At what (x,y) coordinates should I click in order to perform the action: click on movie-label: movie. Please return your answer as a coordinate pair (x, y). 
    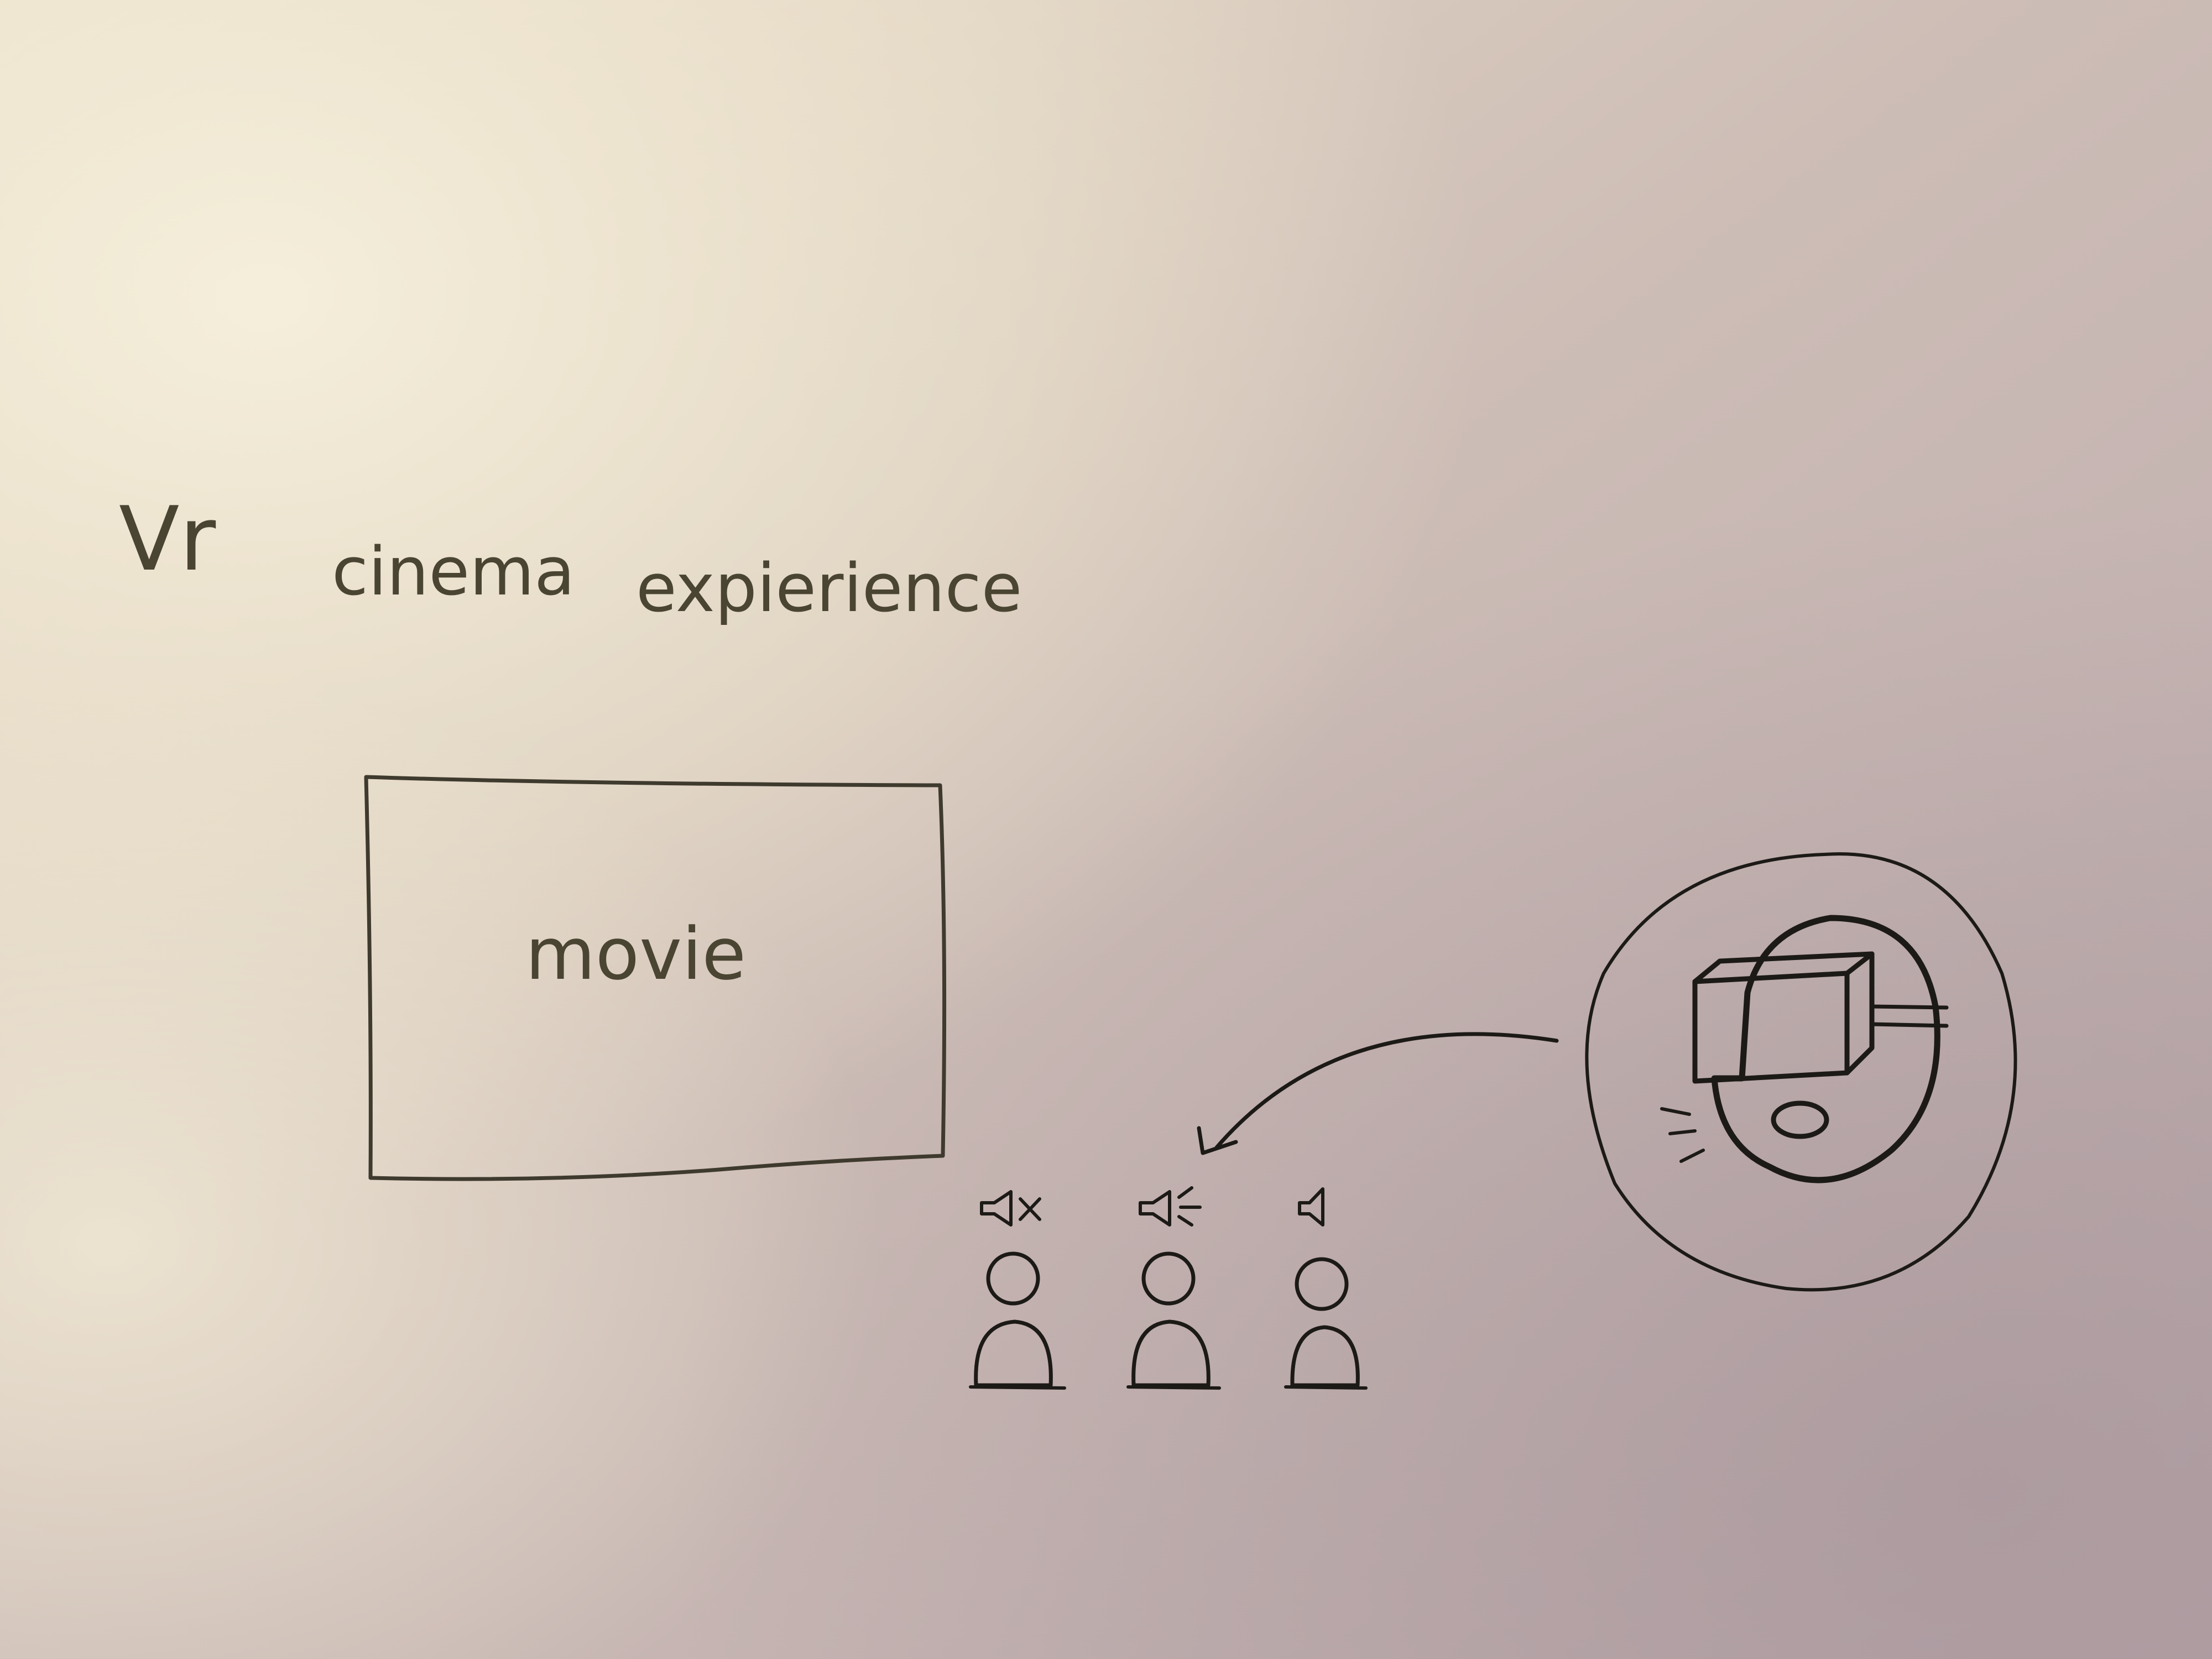
    Looking at the image, I should click on (636, 954).